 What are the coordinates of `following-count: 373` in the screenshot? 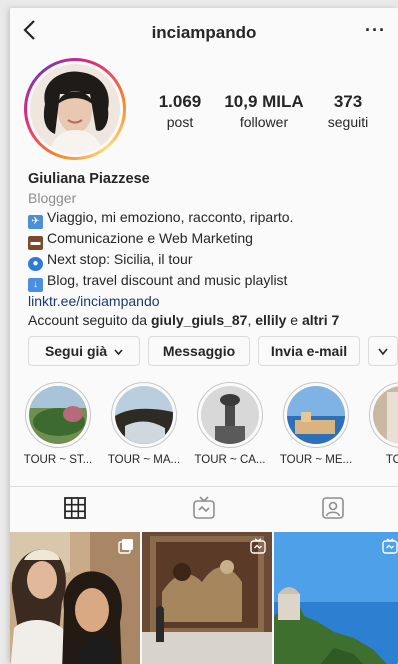 It's located at (348, 101).